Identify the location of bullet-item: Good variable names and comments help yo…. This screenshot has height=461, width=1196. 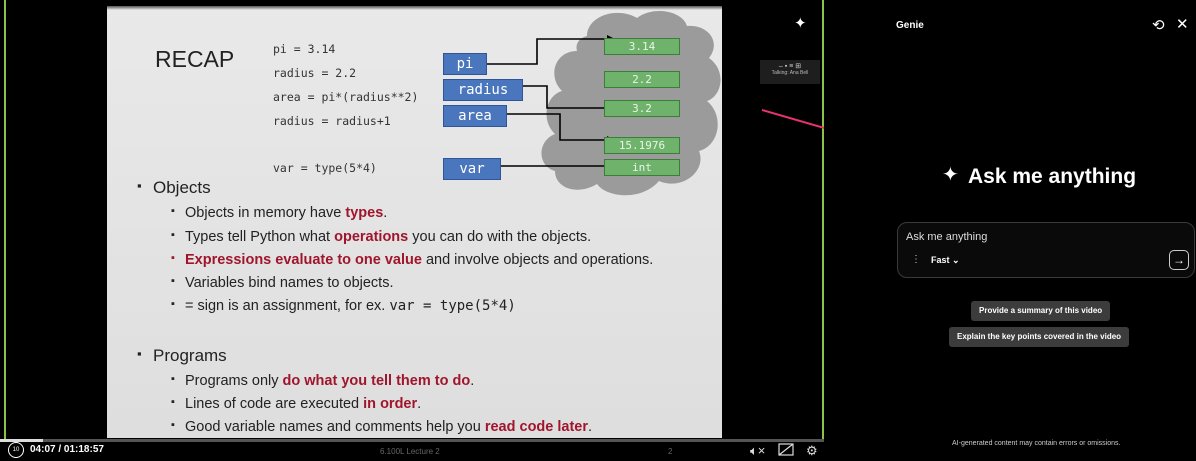
(381, 427).